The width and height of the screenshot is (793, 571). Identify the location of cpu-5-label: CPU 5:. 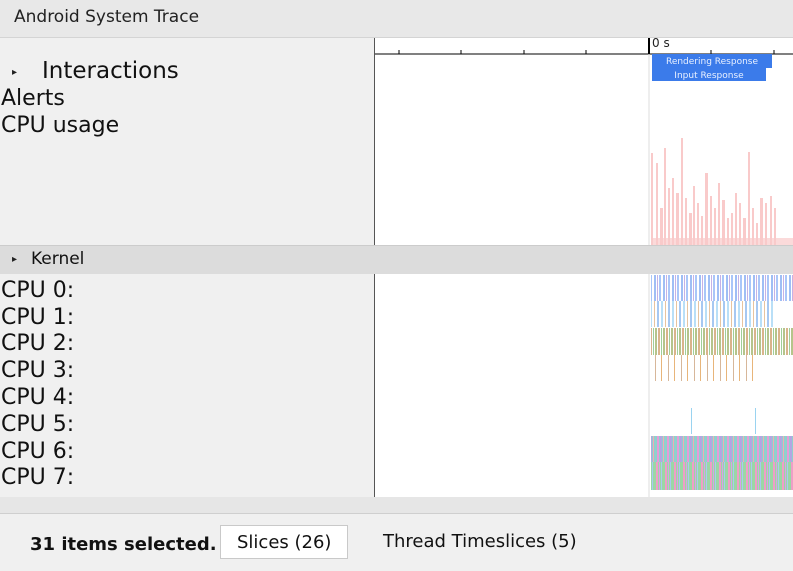
(38, 424).